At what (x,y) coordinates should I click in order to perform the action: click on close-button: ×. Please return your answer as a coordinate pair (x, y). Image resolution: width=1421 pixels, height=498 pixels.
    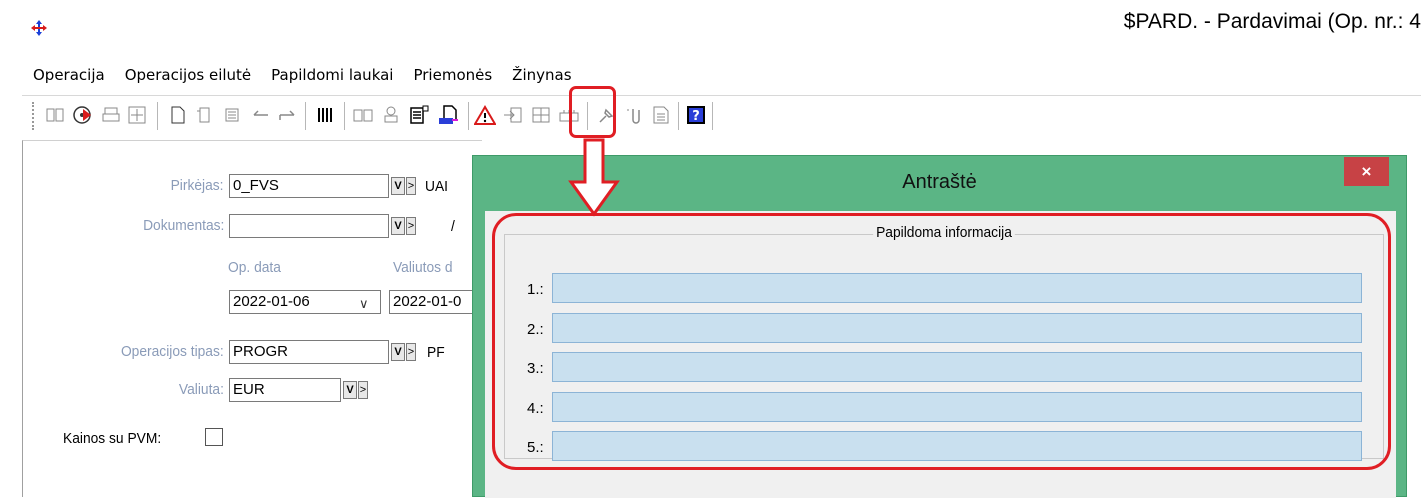
    Looking at the image, I should click on (1366, 171).